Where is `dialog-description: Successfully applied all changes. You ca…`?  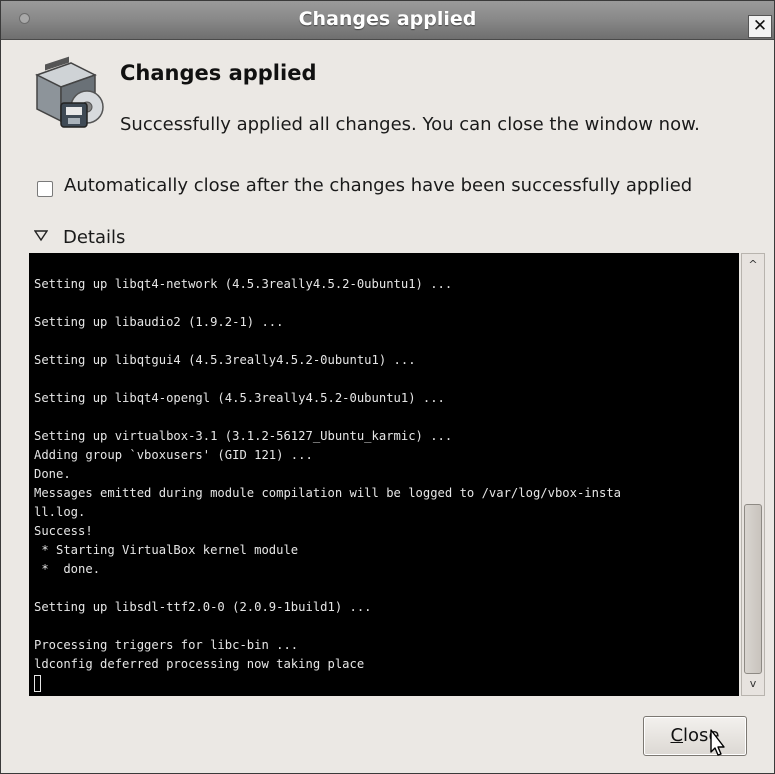
dialog-description: Successfully applied all changes. You ca… is located at coordinates (410, 124).